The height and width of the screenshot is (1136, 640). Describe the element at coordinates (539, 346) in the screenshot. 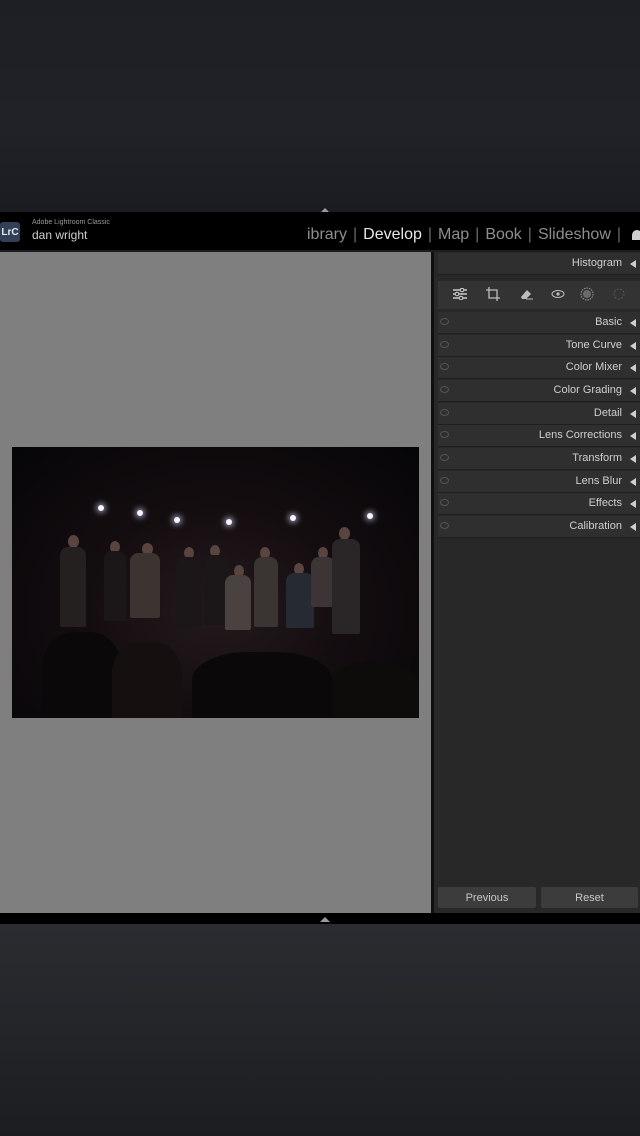

I see `panel-section-tone-curve: Tone Curve` at that location.